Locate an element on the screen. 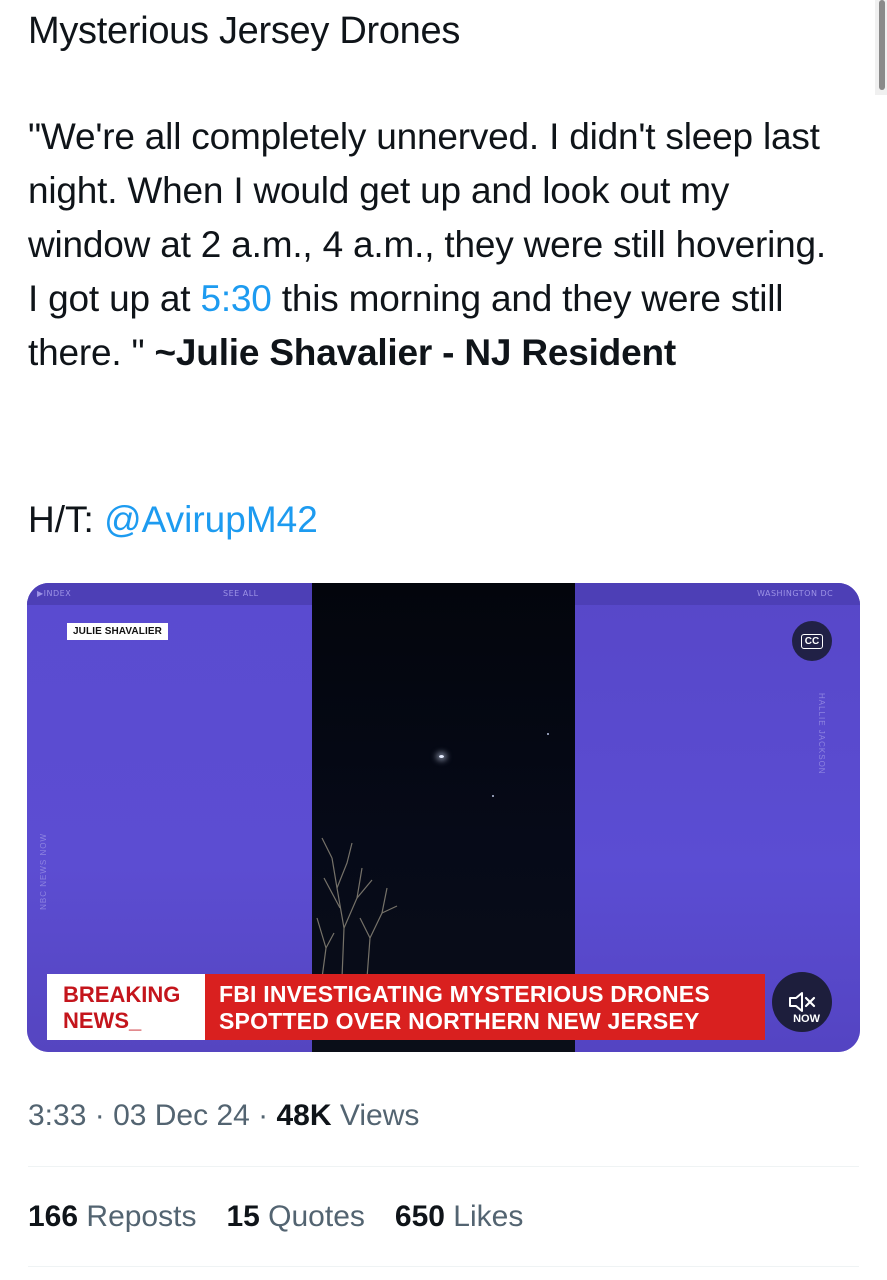  speaker-muted-icon is located at coordinates (802, 1002).